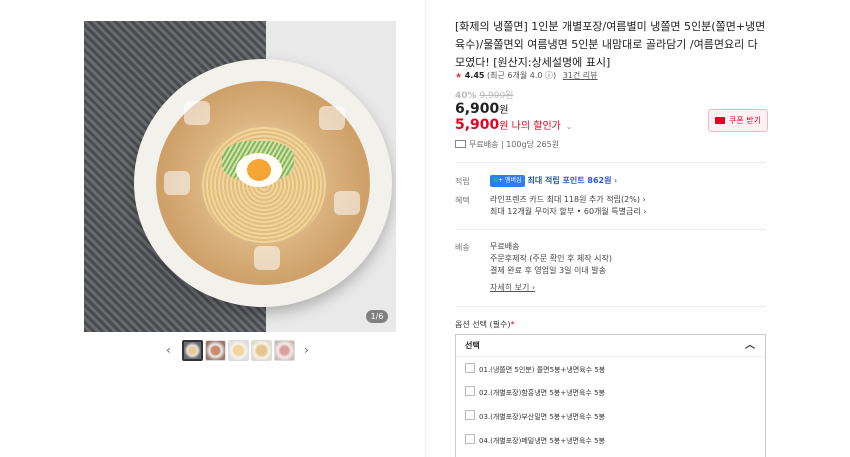 This screenshot has width=850, height=457. What do you see at coordinates (720, 120) in the screenshot?
I see `coupon-icon` at bounding box center [720, 120].